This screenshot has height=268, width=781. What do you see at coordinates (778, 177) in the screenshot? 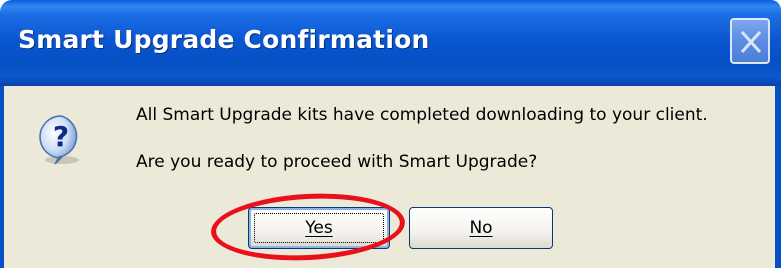
I see `window-border-right` at bounding box center [778, 177].